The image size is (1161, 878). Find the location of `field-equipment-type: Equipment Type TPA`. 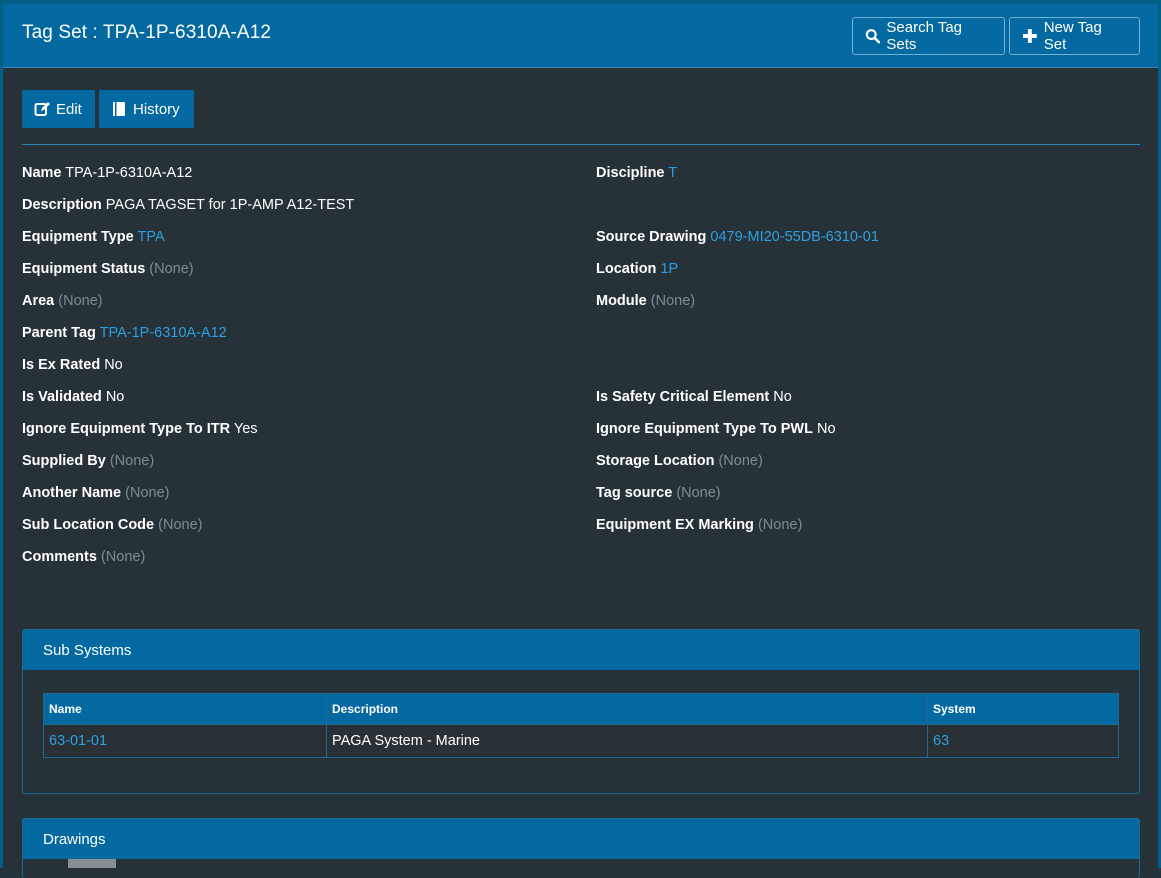

field-equipment-type: Equipment Type TPA is located at coordinates (93, 237).